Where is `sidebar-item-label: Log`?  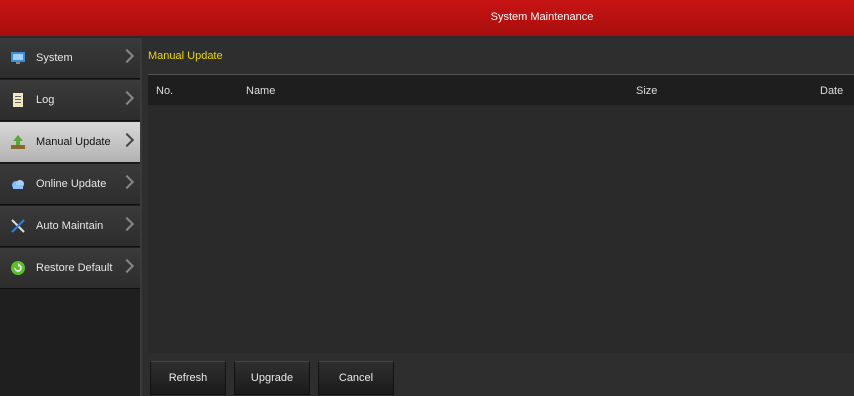 sidebar-item-label: Log is located at coordinates (45, 100).